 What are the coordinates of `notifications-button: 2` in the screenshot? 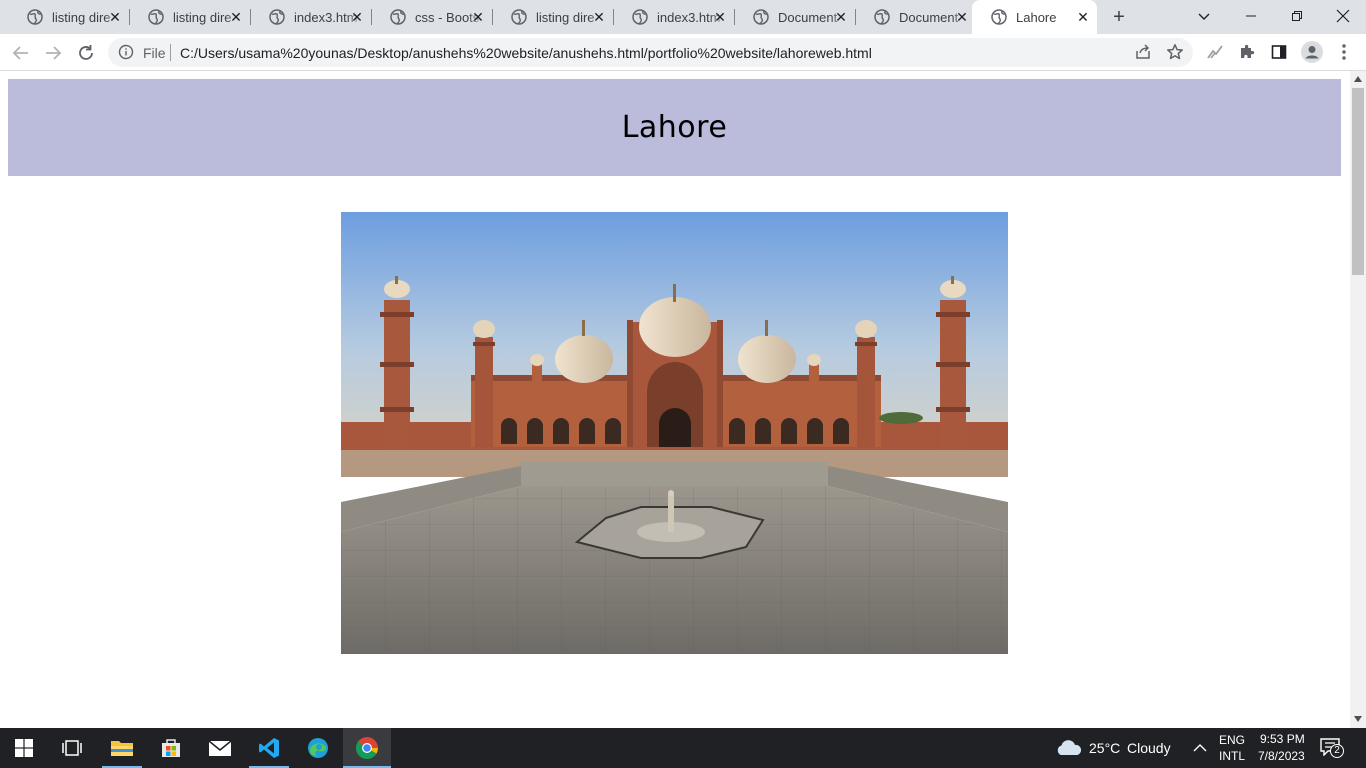 It's located at (1333, 749).